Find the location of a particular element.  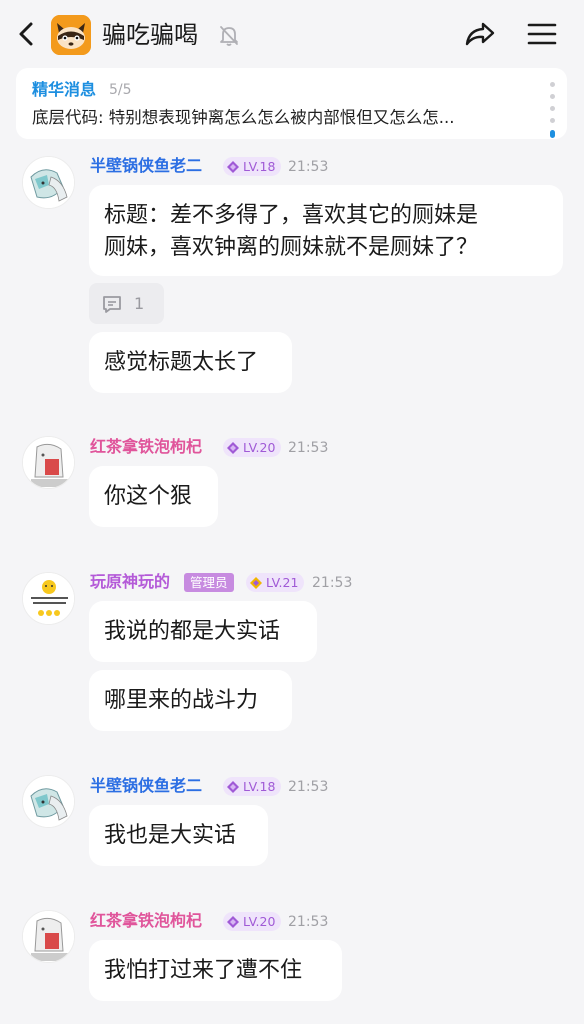

menu-button is located at coordinates (542, 34).